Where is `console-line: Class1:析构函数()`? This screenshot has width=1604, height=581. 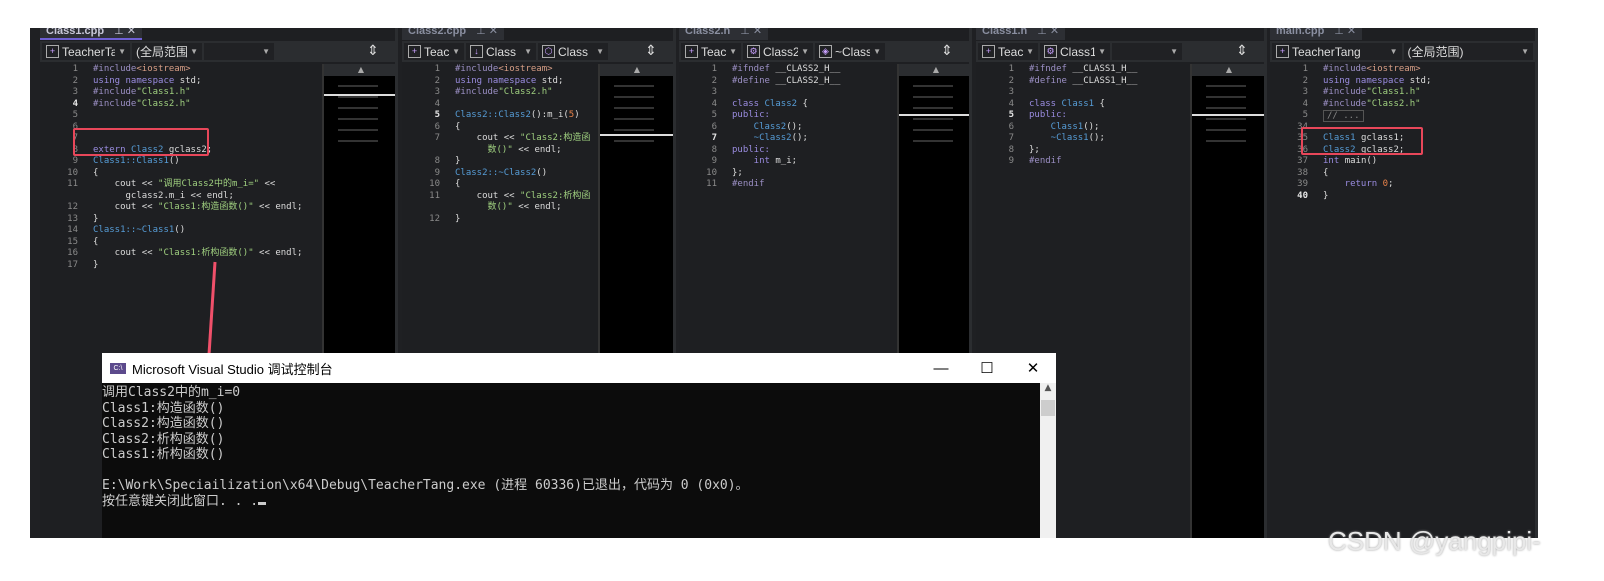
console-line: Class1:析构函数() is located at coordinates (163, 454).